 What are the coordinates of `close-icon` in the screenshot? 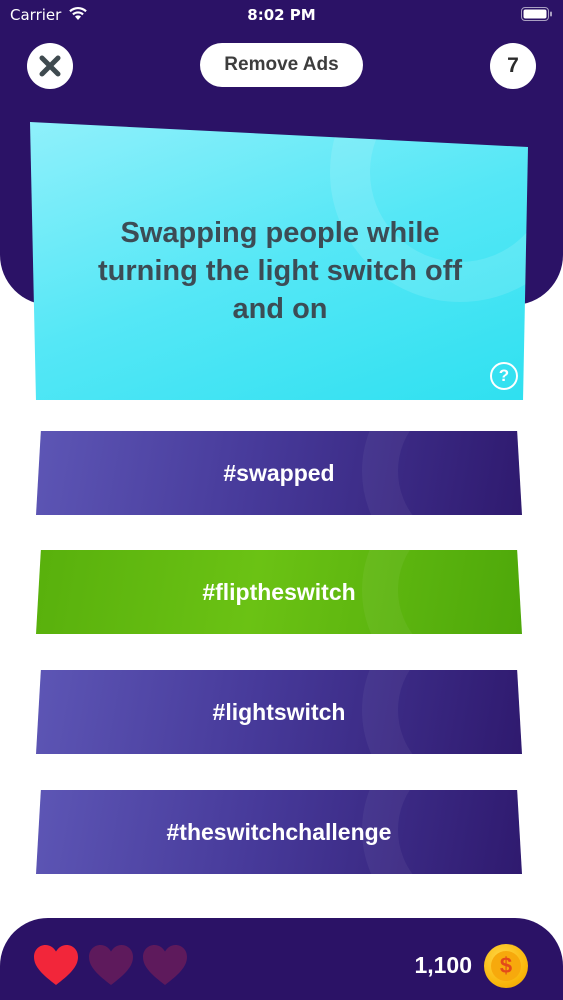 It's located at (50, 66).